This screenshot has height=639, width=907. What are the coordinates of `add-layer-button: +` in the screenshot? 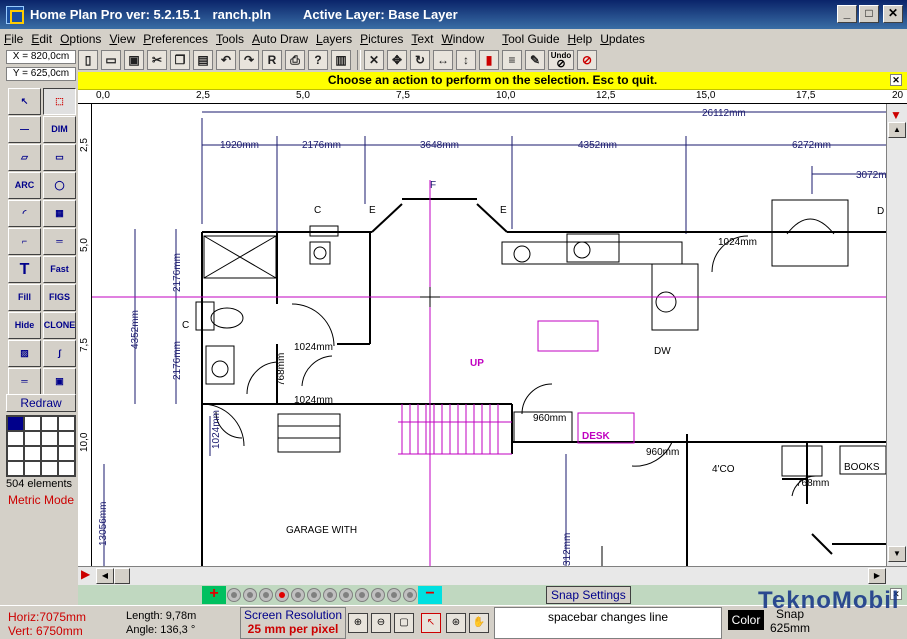 It's located at (214, 595).